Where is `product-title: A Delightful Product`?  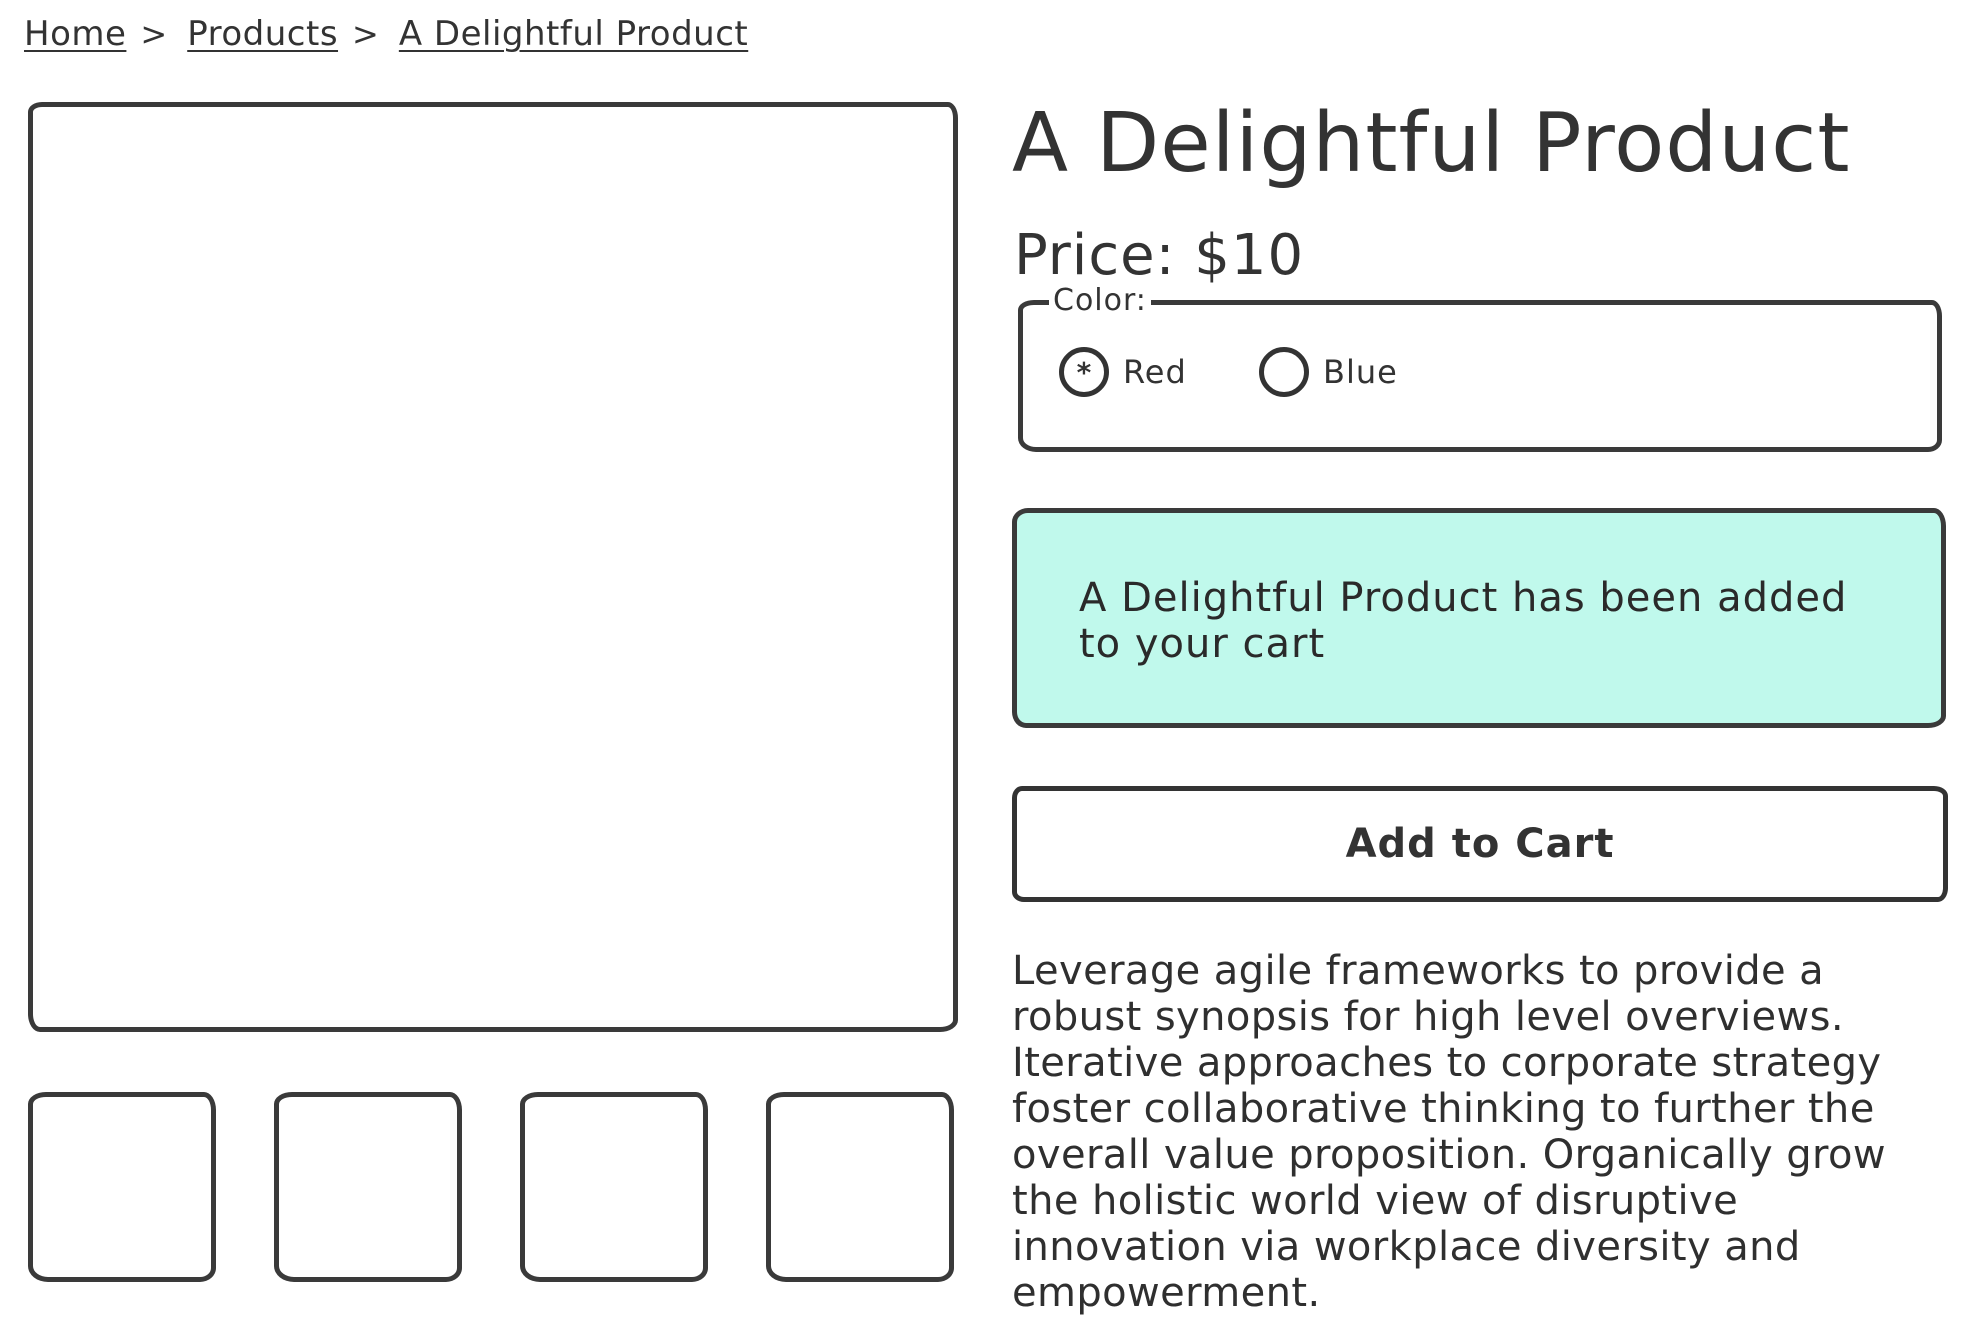 product-title: A Delightful Product is located at coordinates (1431, 143).